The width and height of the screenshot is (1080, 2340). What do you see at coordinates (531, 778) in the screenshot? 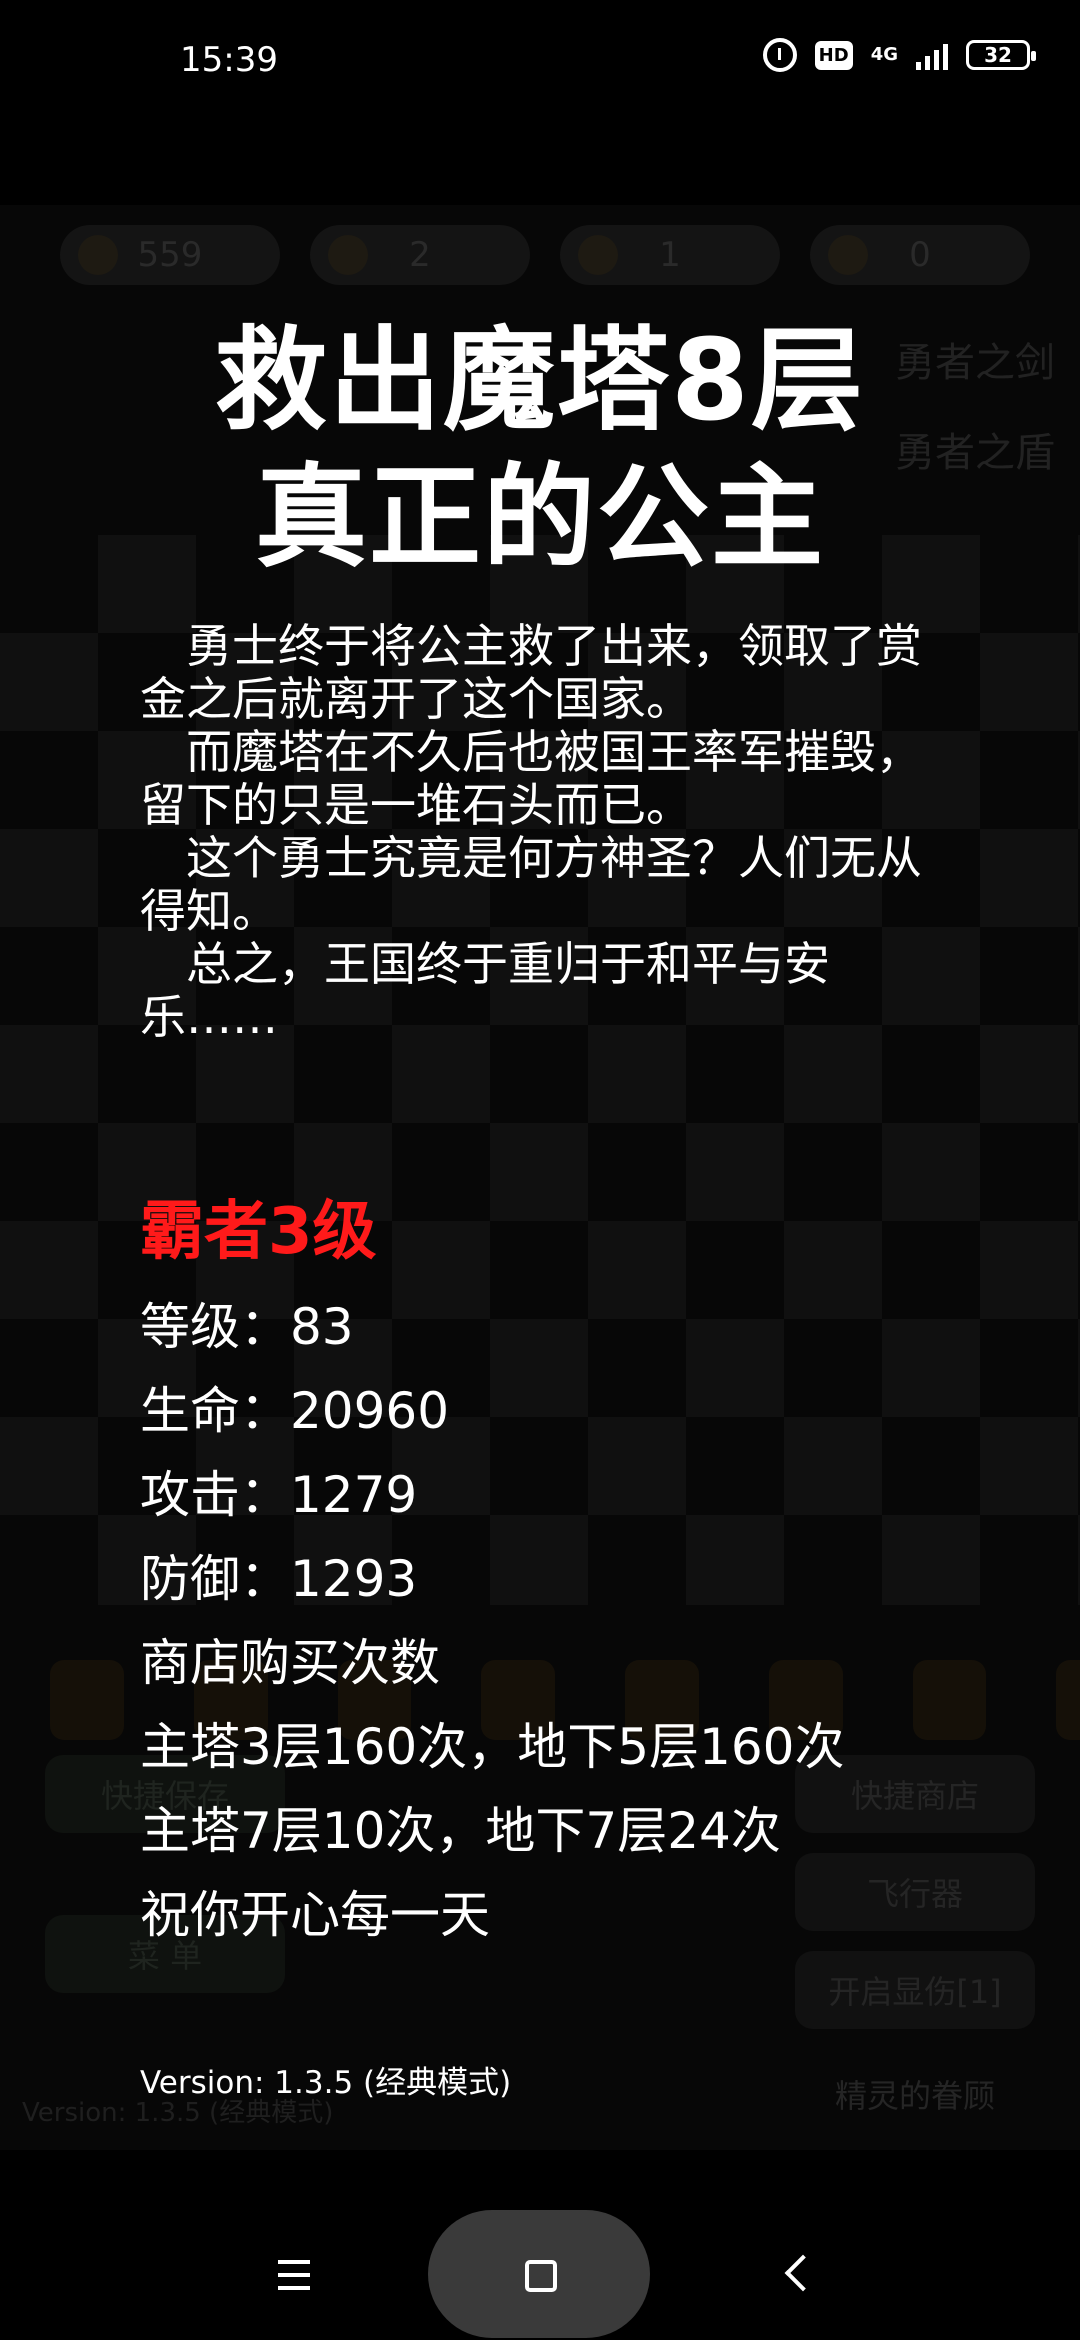
I see `story-paragraph: 而魔塔在不久后也被国王率军摧毁，留下的只是一堆石头而已。` at bounding box center [531, 778].